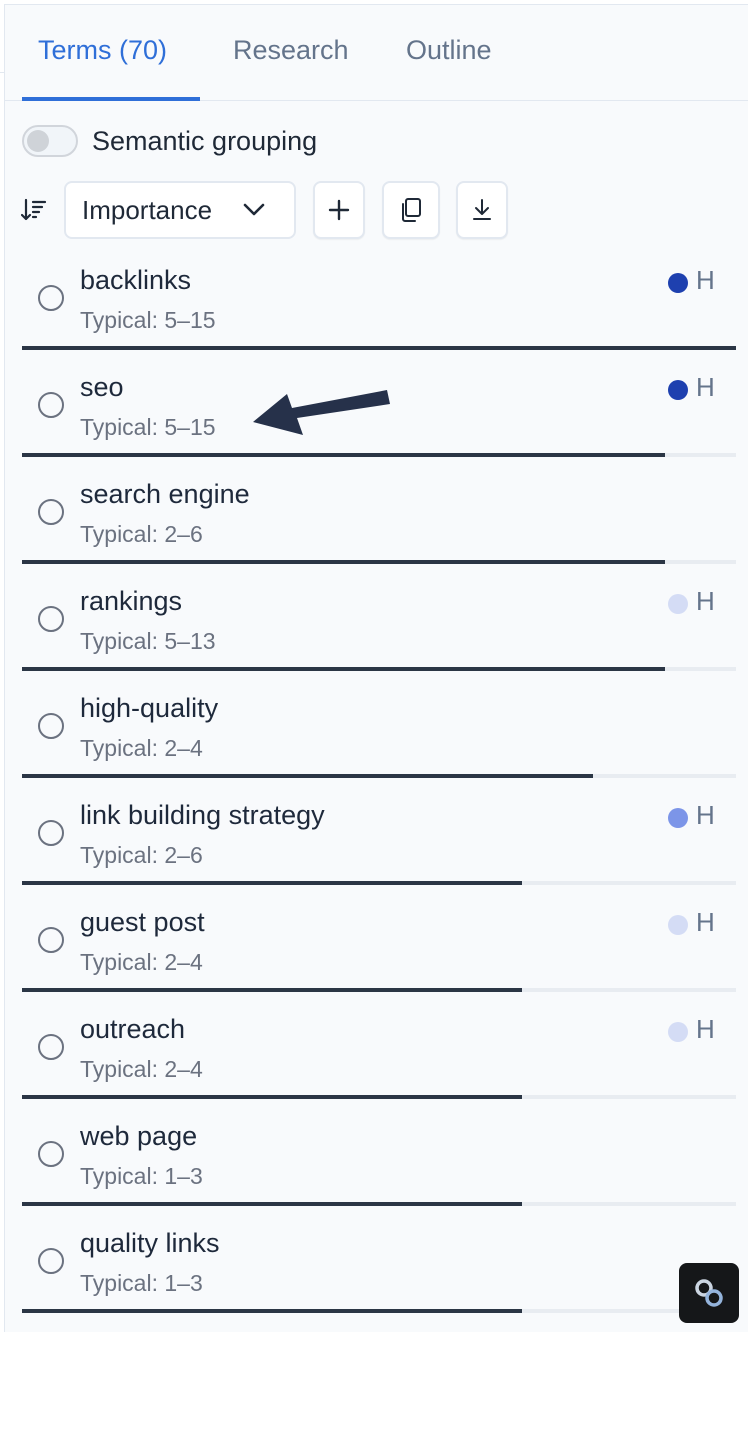 The image size is (748, 1434). I want to click on semantic-grouping-label: Semantic grouping, so click(205, 140).